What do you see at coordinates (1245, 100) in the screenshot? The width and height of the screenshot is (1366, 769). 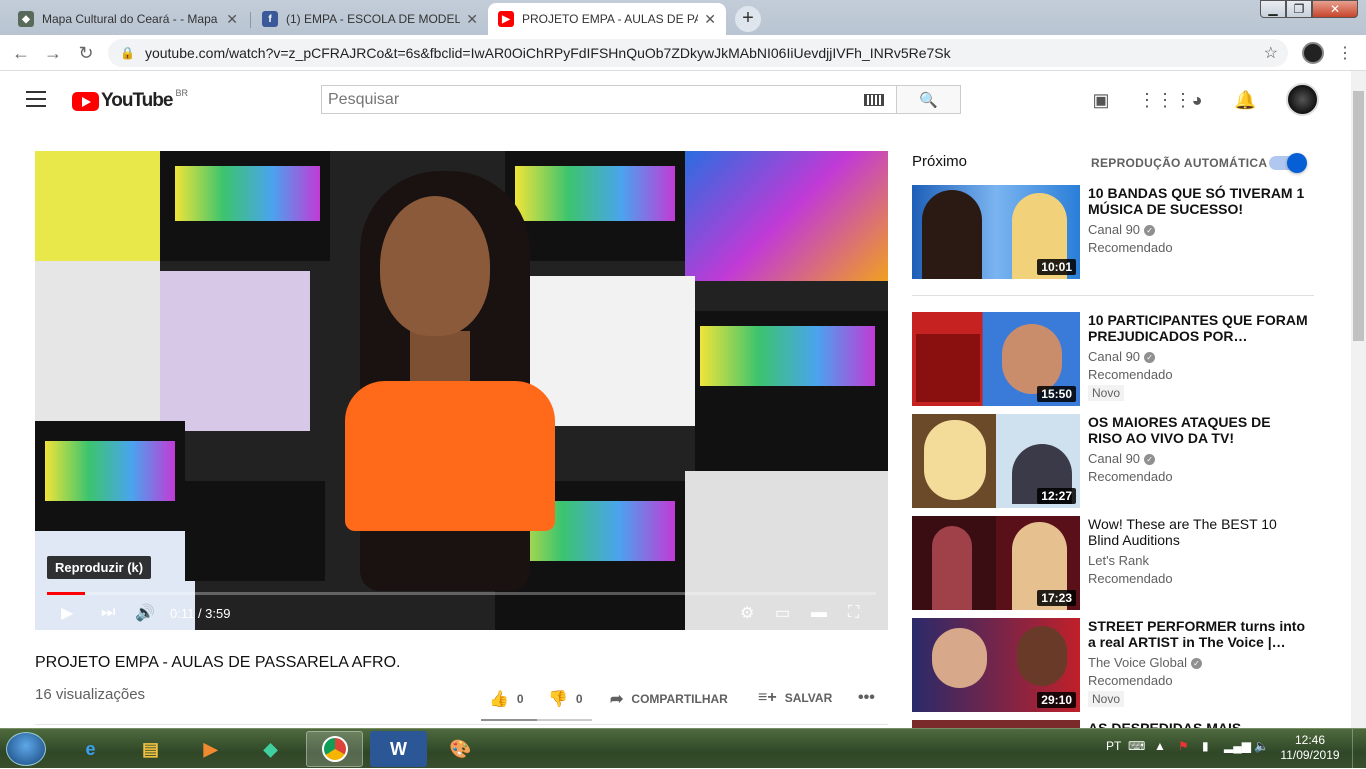 I see `notifications-bell-icon: 🔔` at bounding box center [1245, 100].